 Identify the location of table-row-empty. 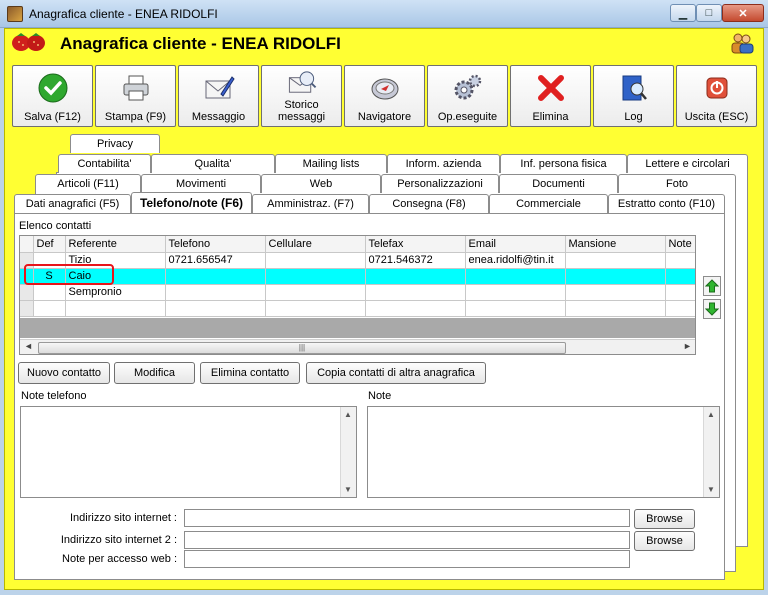
(357, 308).